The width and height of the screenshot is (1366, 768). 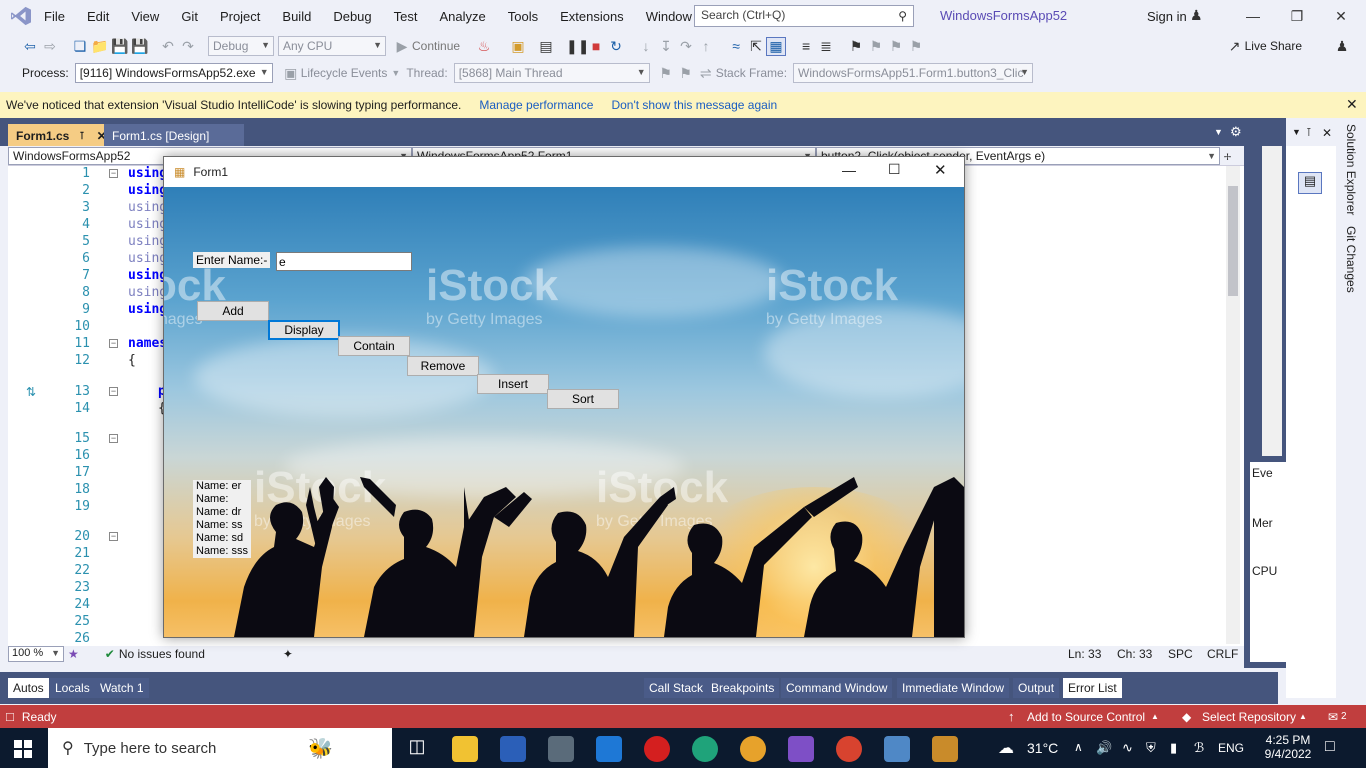 What do you see at coordinates (54, 16) in the screenshot?
I see `menu-file: File` at bounding box center [54, 16].